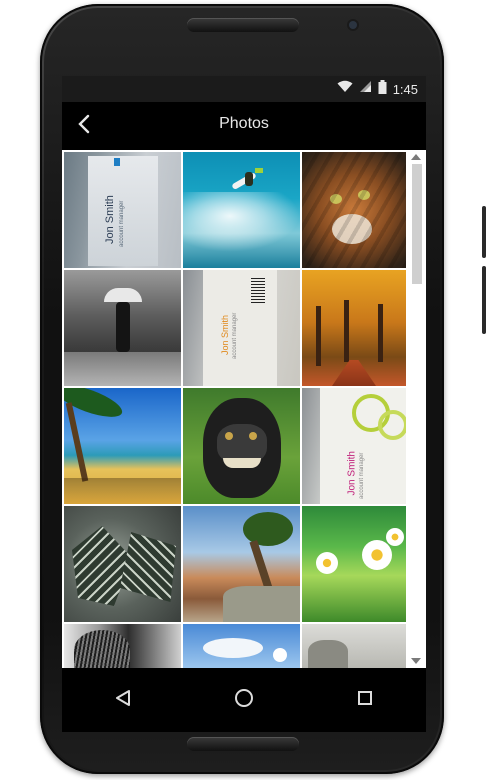 This screenshot has height=780, width=486. What do you see at coordinates (345, 89) in the screenshot?
I see `wifi-icon` at bounding box center [345, 89].